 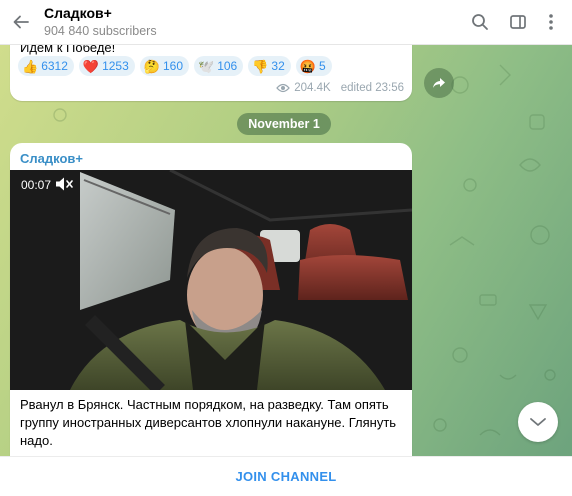 I want to click on muted-speaker-icon, so click(x=64, y=184).